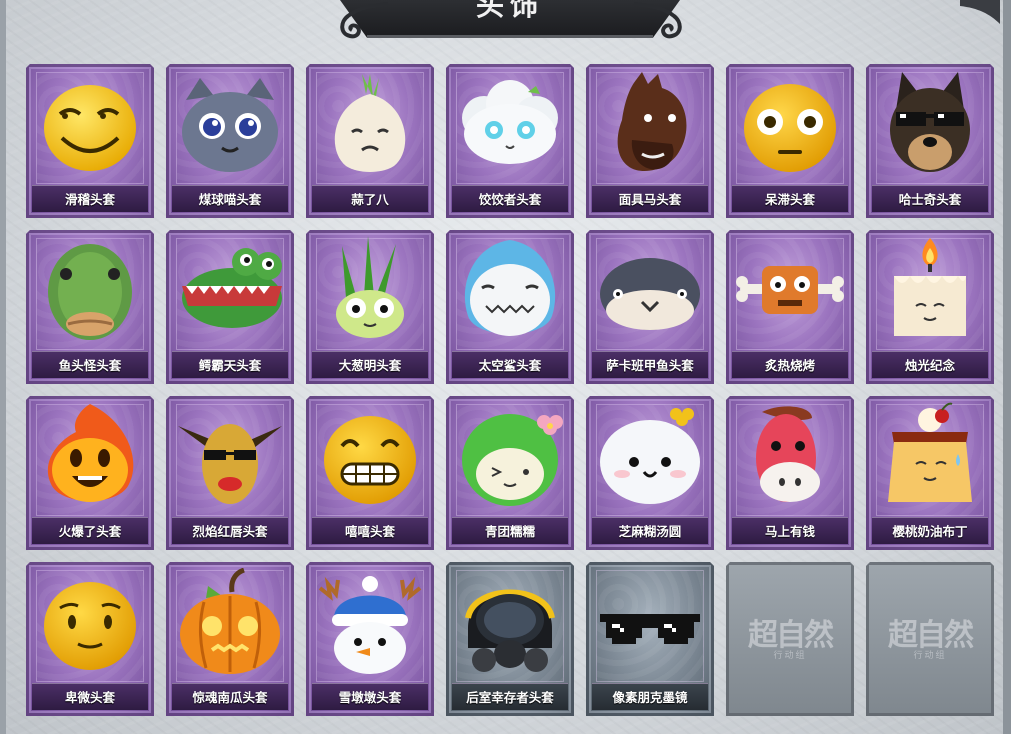 The height and width of the screenshot is (734, 1011). I want to click on headwear-card: 火爆了头套, so click(90, 473).